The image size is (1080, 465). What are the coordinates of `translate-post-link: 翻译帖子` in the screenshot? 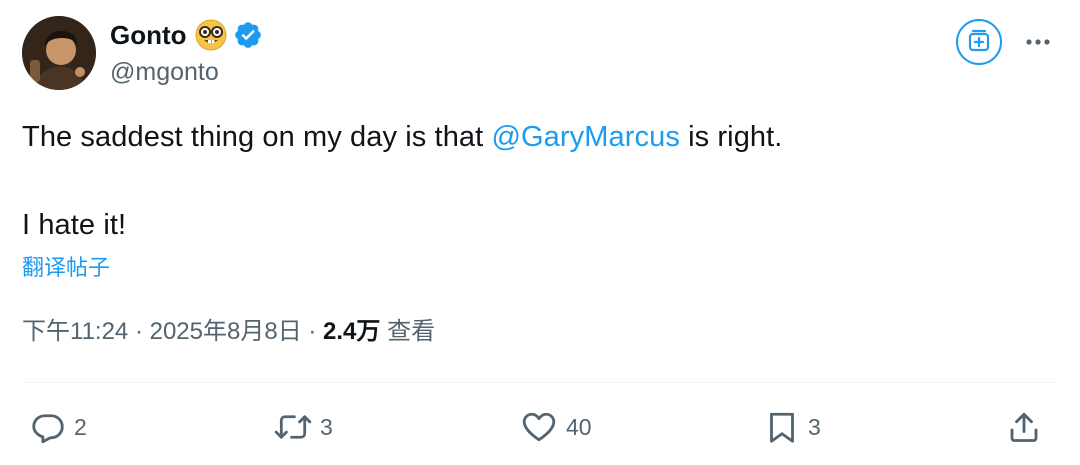 It's located at (66, 268).